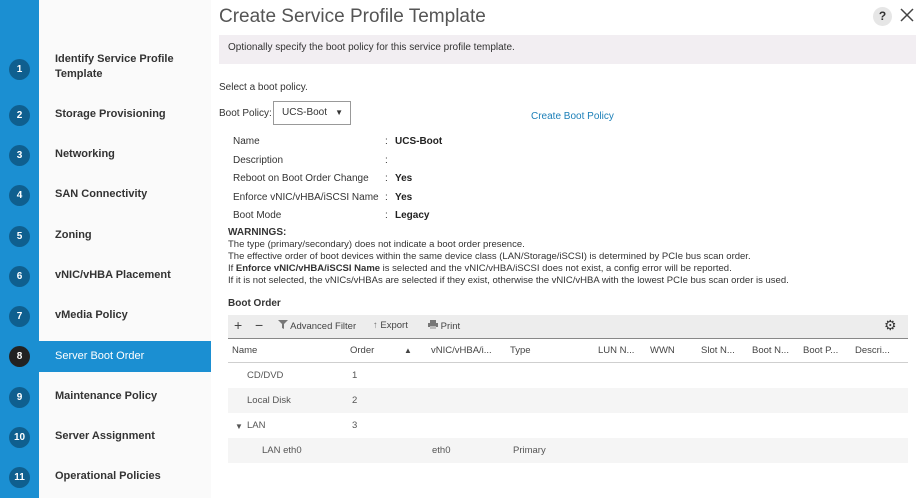 The height and width of the screenshot is (498, 918). I want to click on boot-policy-selected-value: UCS-Boot, so click(305, 112).